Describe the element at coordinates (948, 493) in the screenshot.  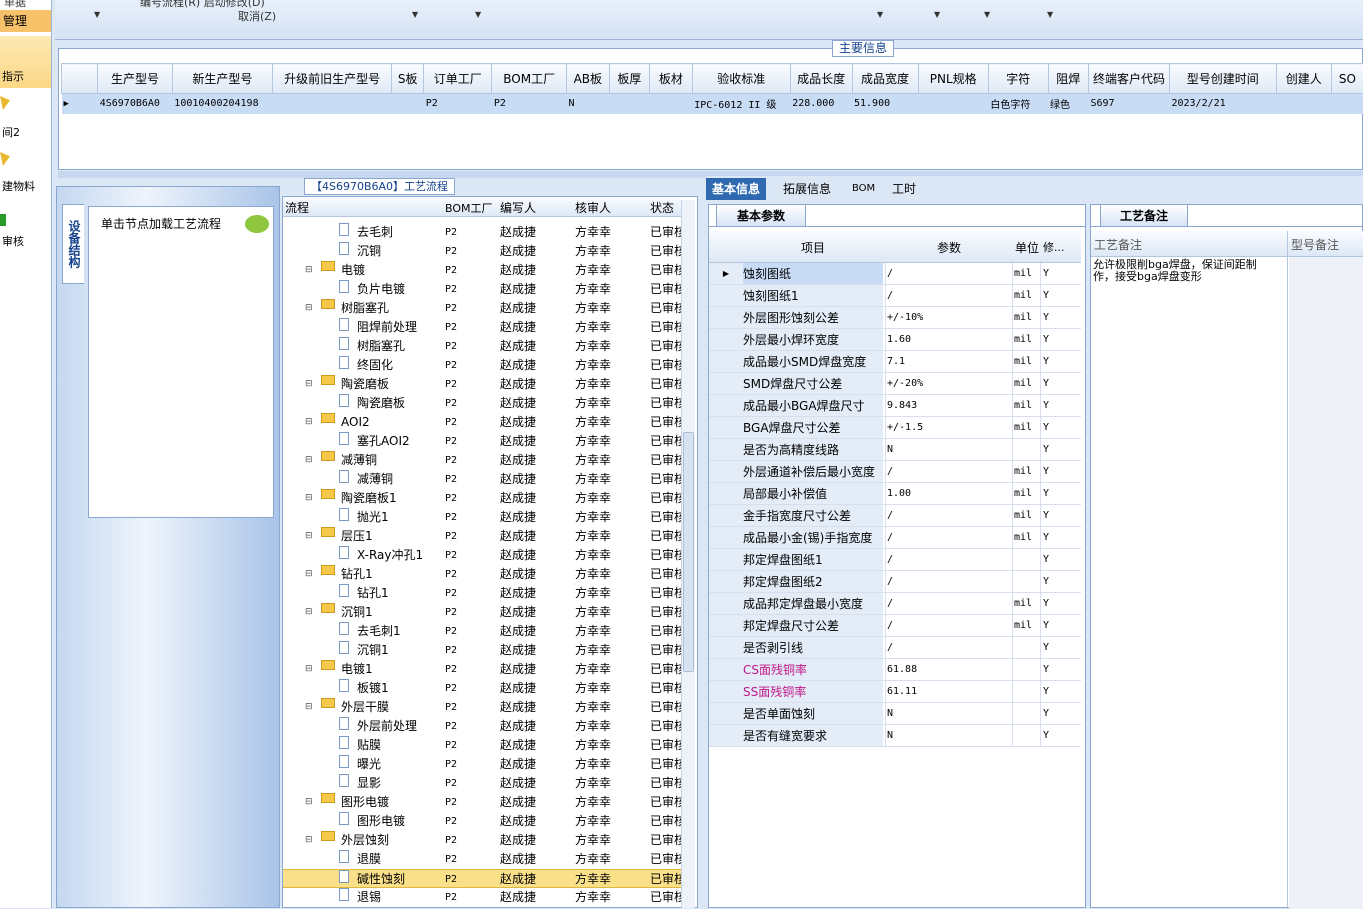
I see `param-value: 1.00` at that location.